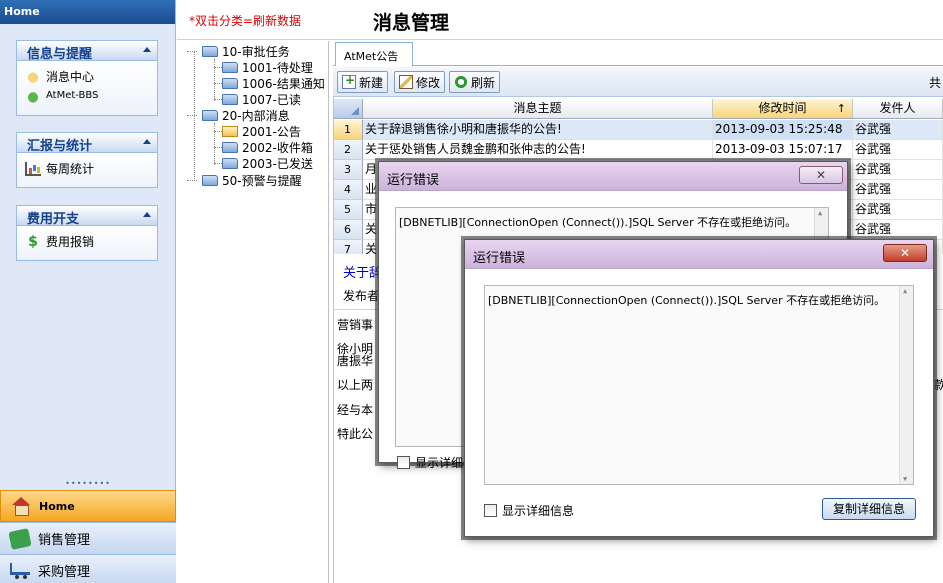  Describe the element at coordinates (783, 130) in the screenshot. I see `cell-time: 2013-09-03 15:25:48` at that location.